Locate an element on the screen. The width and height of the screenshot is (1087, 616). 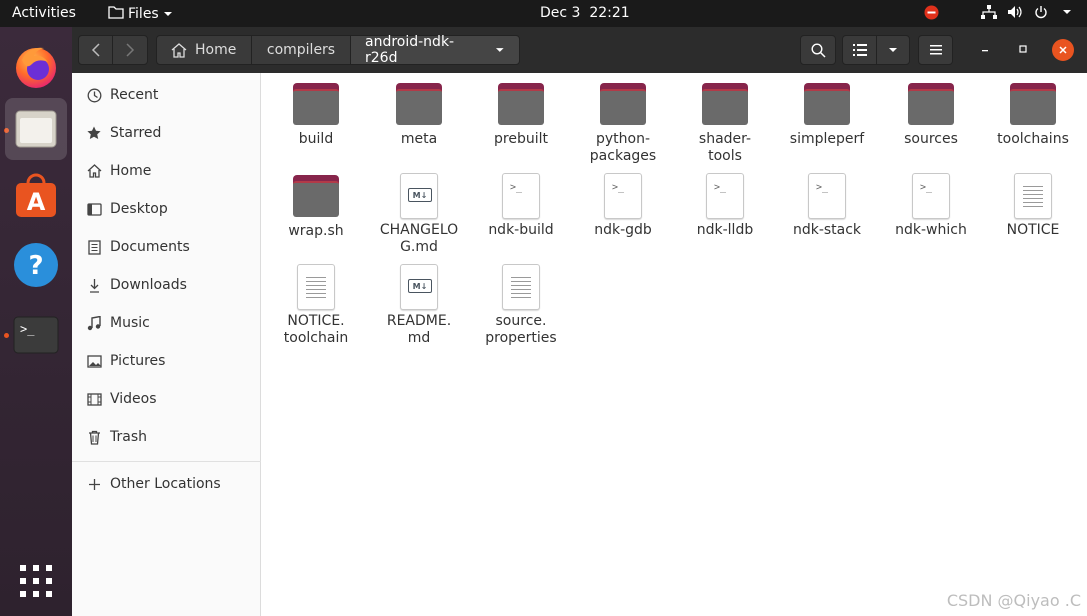
chevron-right-icon is located at coordinates (130, 50).